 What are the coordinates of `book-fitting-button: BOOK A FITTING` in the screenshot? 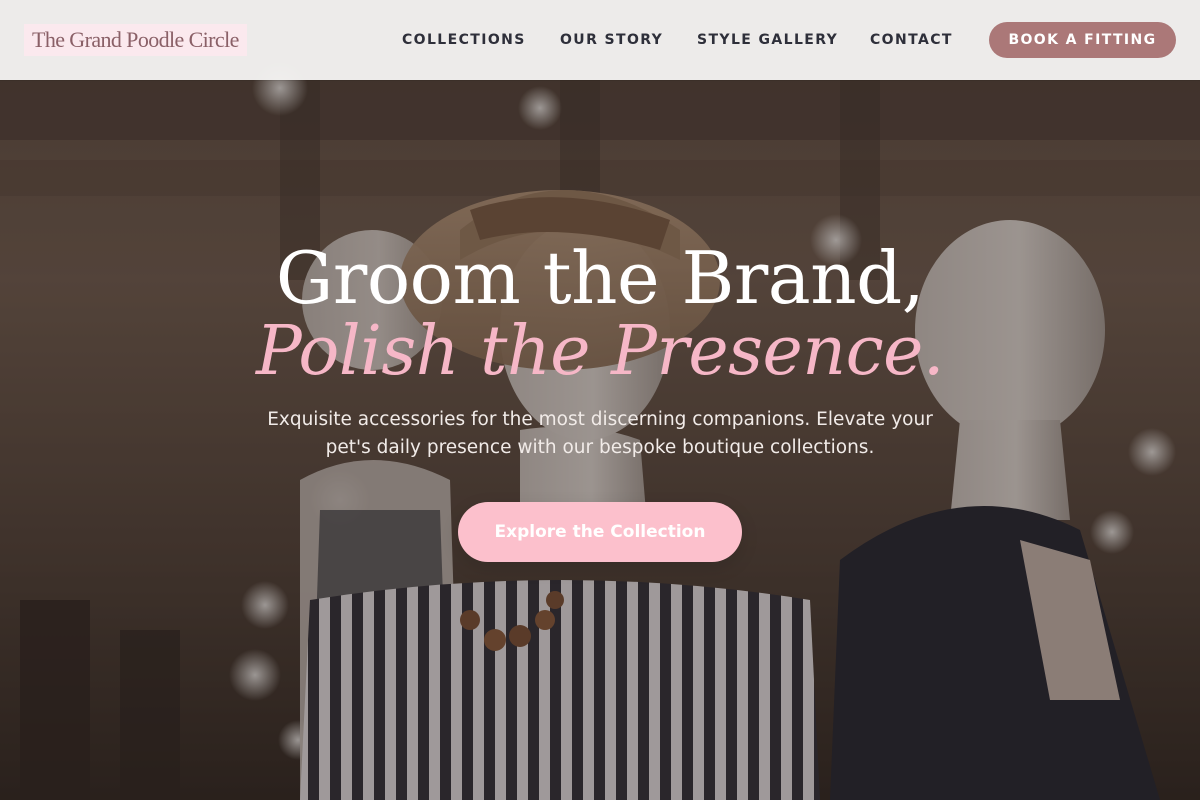 It's located at (1082, 40).